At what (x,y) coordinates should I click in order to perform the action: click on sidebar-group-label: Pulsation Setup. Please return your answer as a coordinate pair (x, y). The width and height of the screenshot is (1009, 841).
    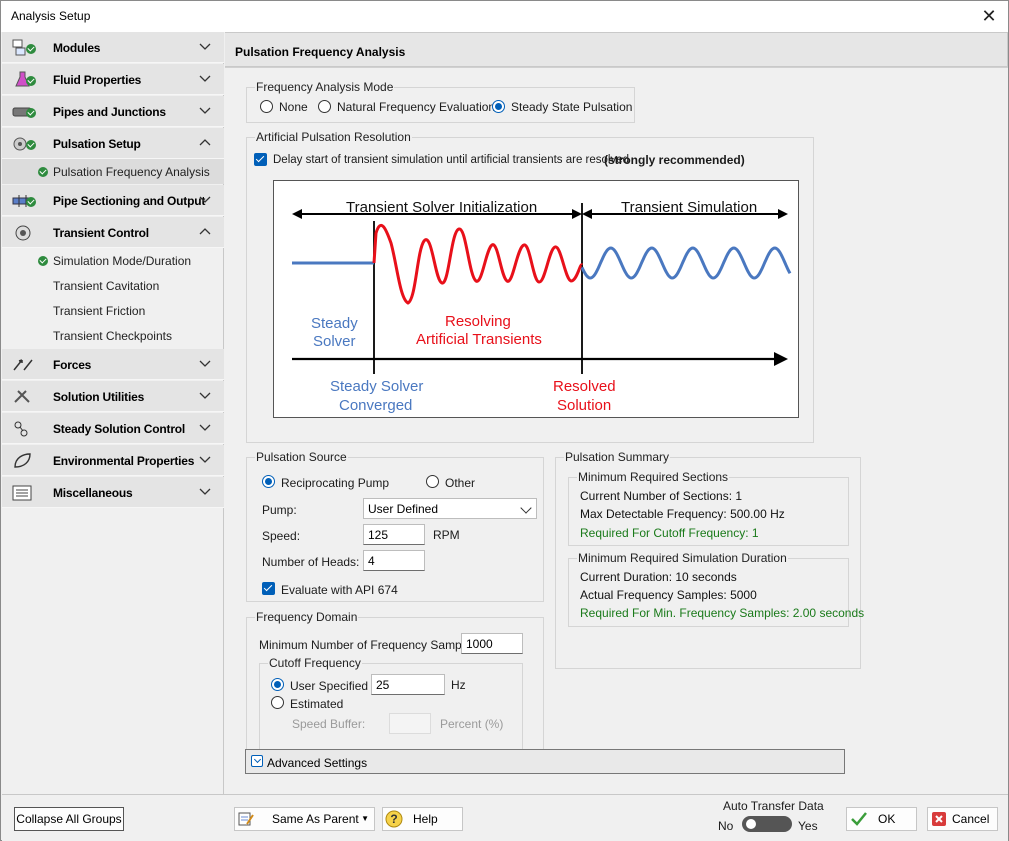
    Looking at the image, I should click on (97, 144).